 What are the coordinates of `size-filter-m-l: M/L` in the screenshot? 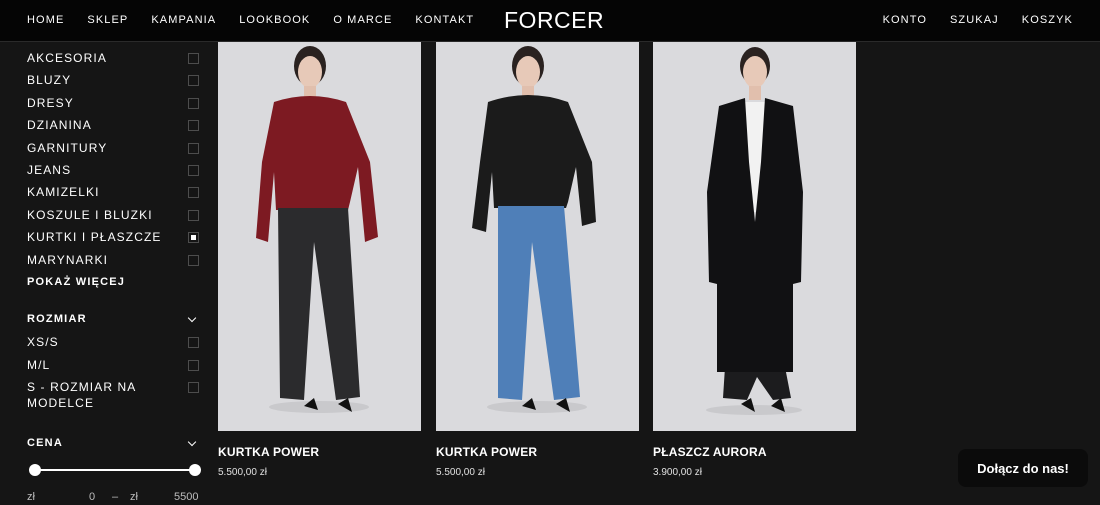 It's located at (113, 366).